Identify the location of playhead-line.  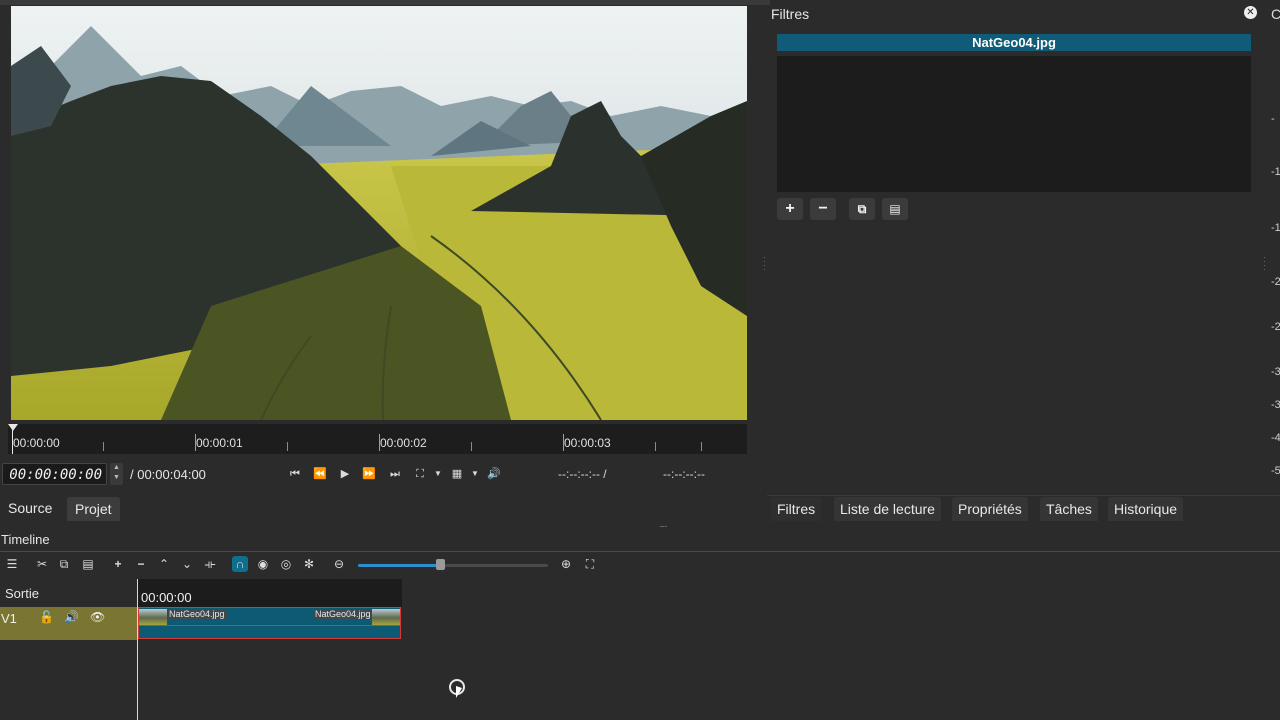
(12, 442).